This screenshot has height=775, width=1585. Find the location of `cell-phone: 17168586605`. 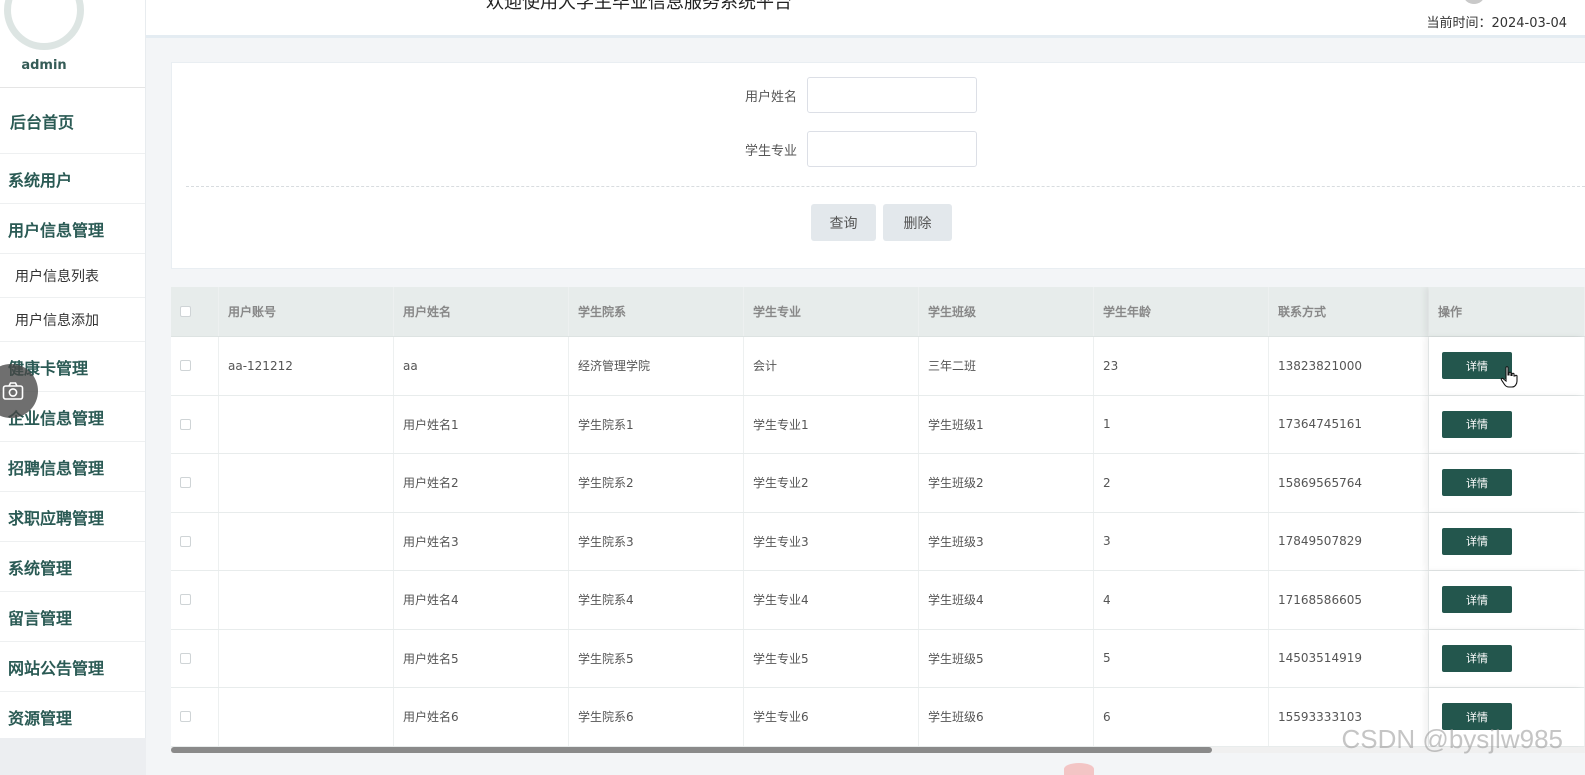

cell-phone: 17168586605 is located at coordinates (1349, 600).